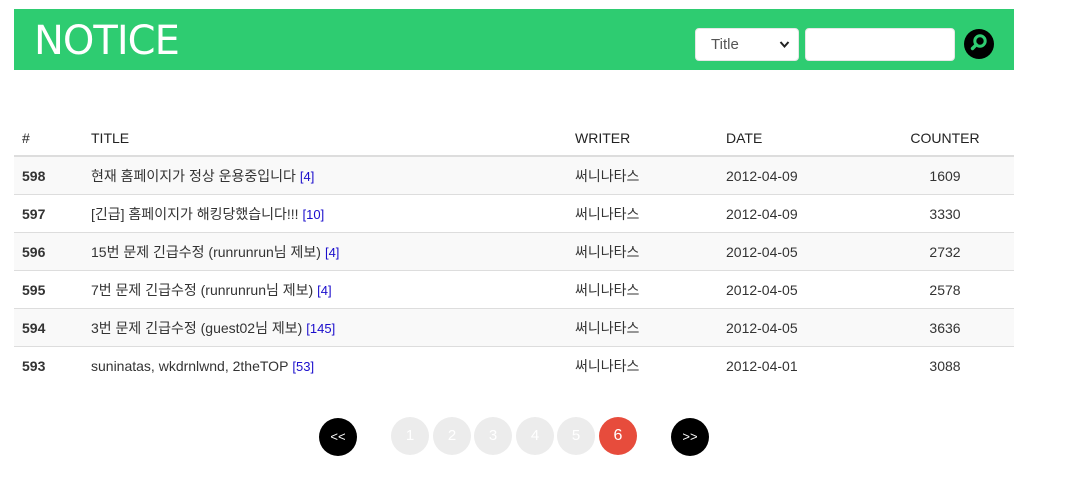  I want to click on column-header-date: DATE, so click(744, 138).